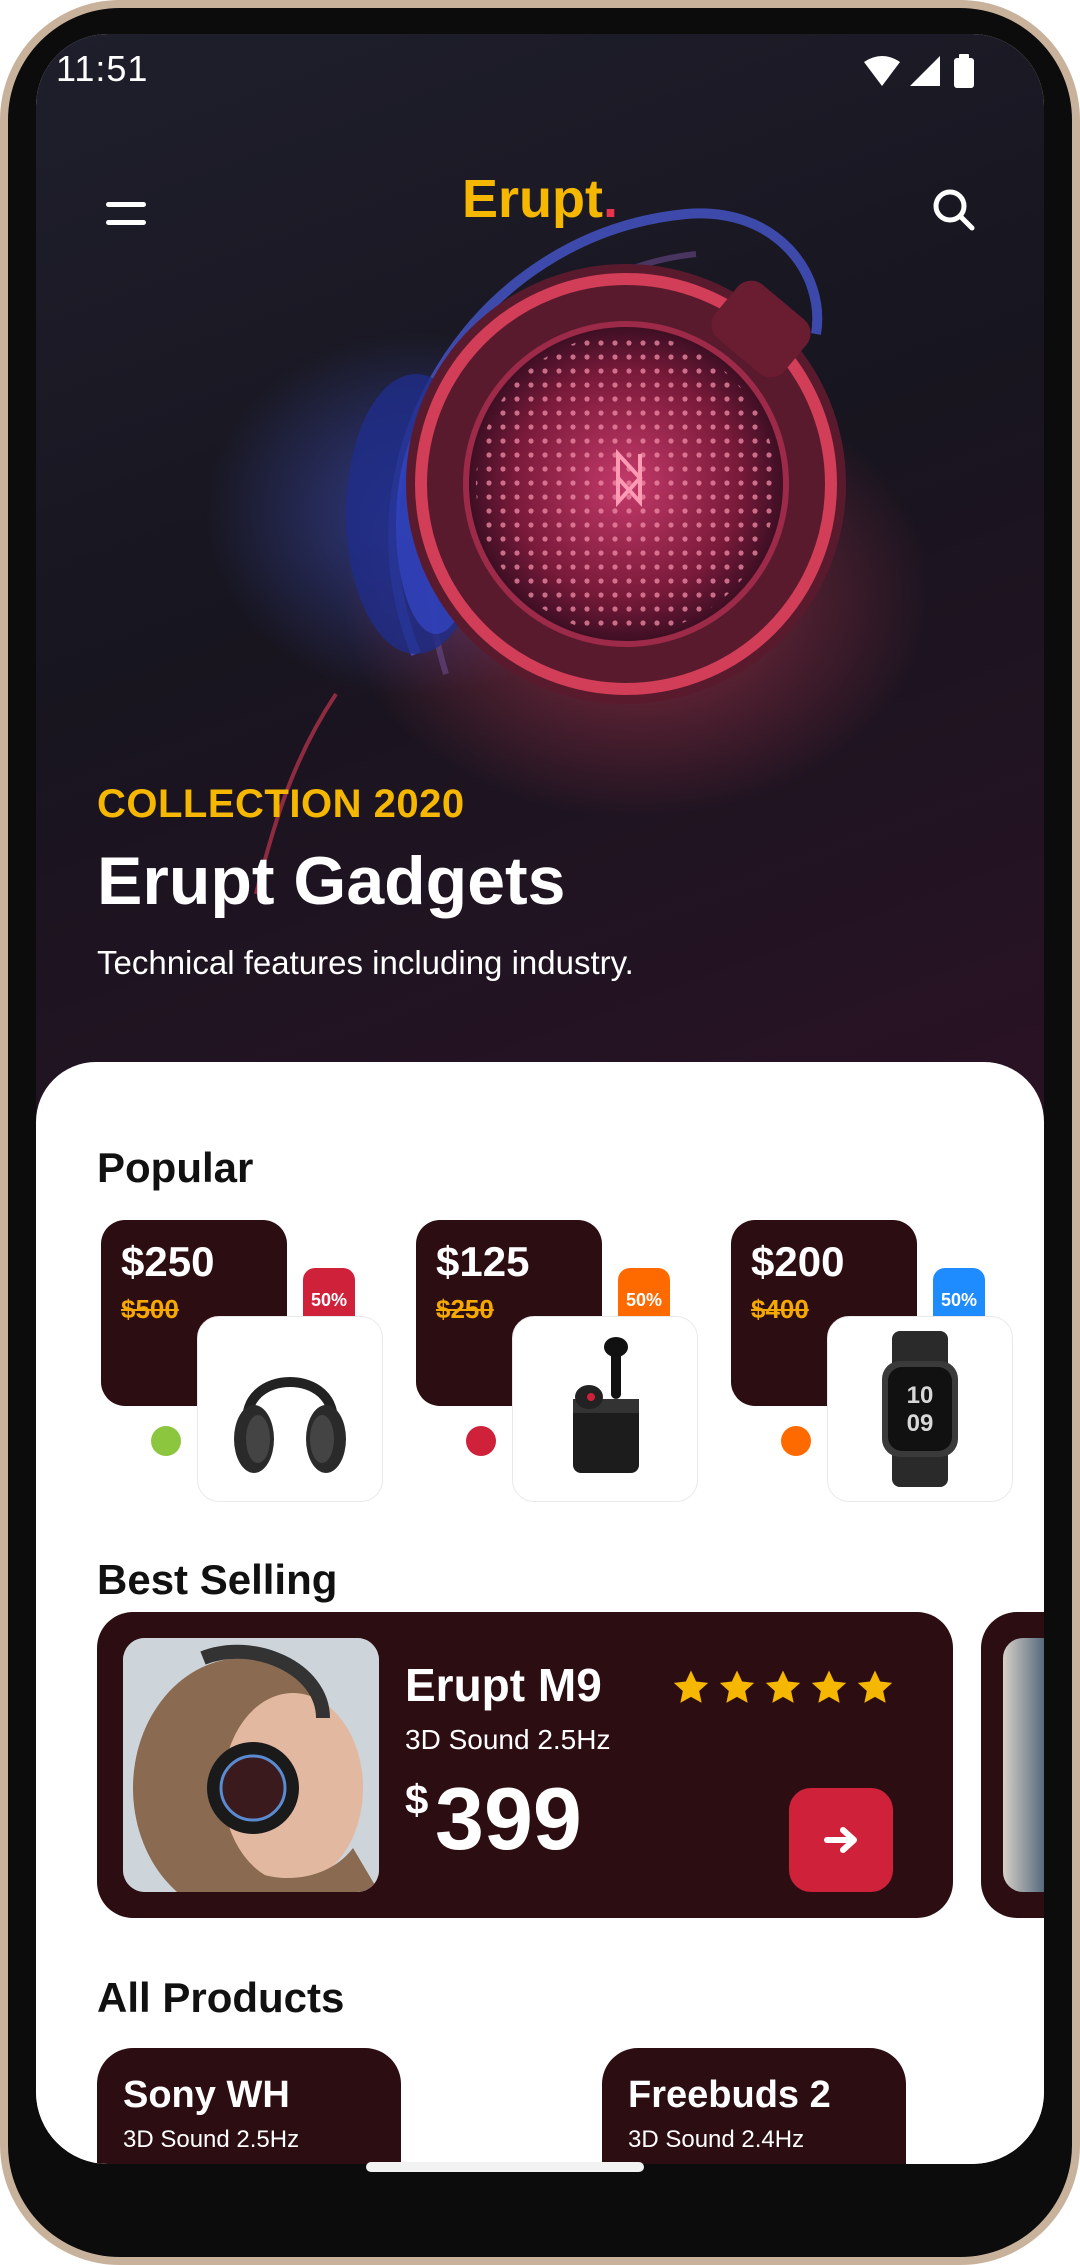  I want to click on best-selling-currency: $, so click(417, 1799).